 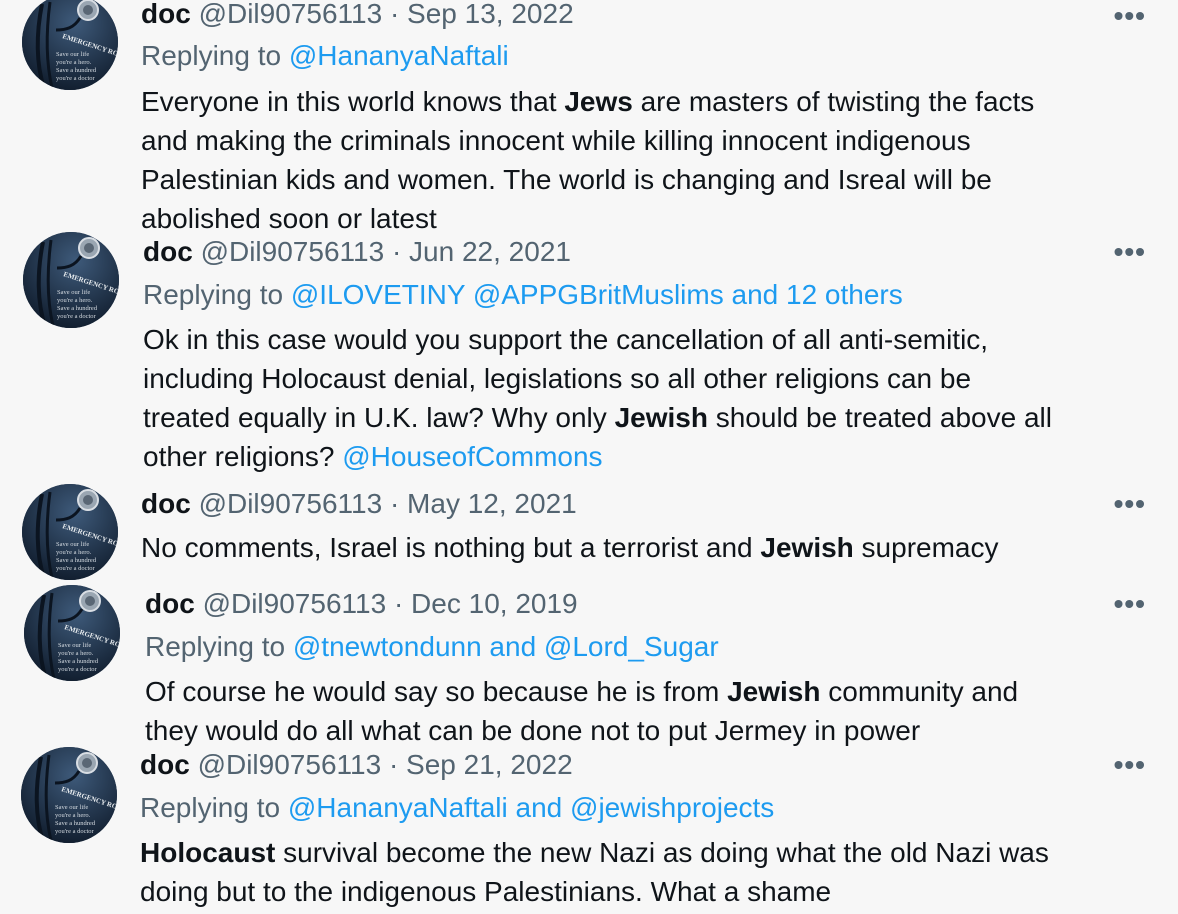 I want to click on replying-to-mention: @HananyaNaftali and @jewishprojects, so click(x=531, y=807).